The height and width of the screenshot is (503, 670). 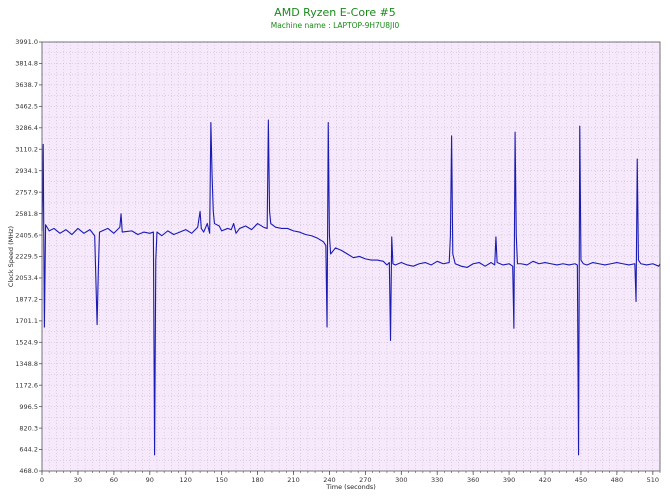 What do you see at coordinates (221, 480) in the screenshot?
I see `x-tick-label: 150` at bounding box center [221, 480].